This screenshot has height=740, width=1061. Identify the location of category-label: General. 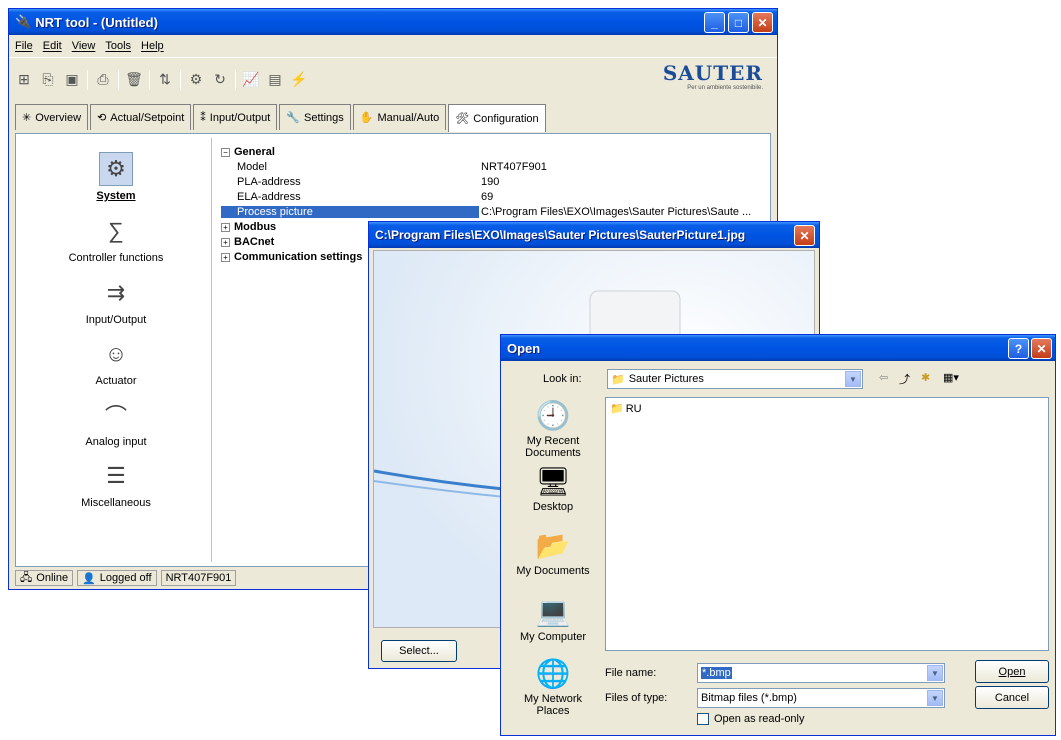
(254, 151).